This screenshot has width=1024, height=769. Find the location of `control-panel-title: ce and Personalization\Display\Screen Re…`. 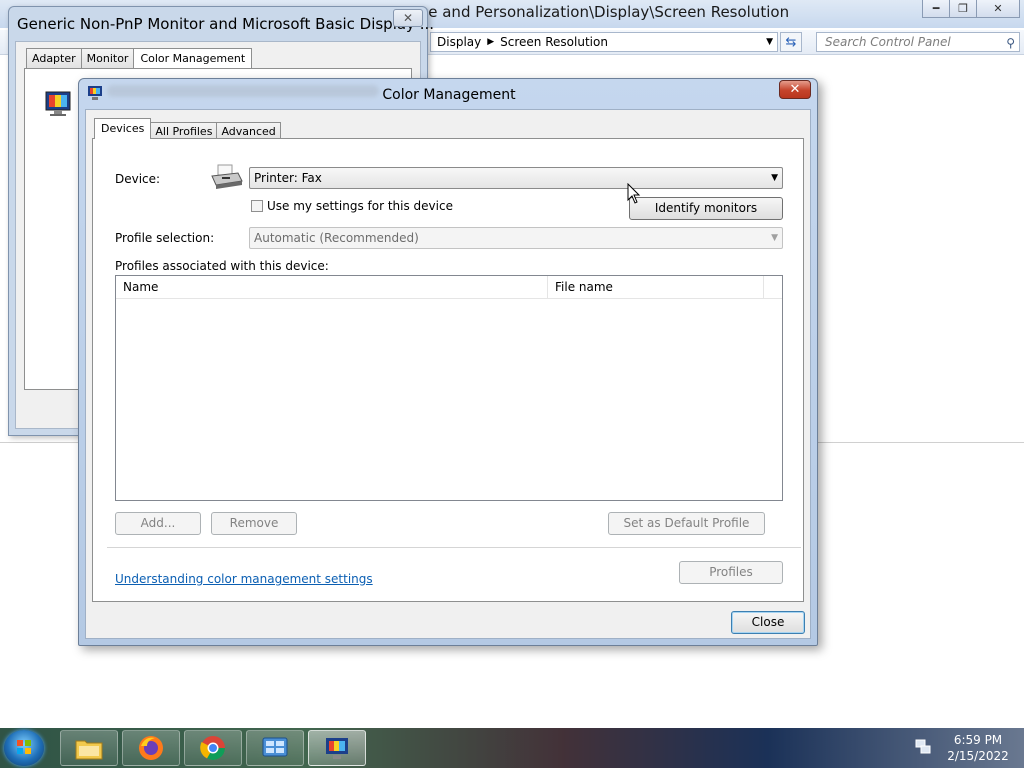

control-panel-title: ce and Personalization\Display\Screen Re… is located at coordinates (605, 12).